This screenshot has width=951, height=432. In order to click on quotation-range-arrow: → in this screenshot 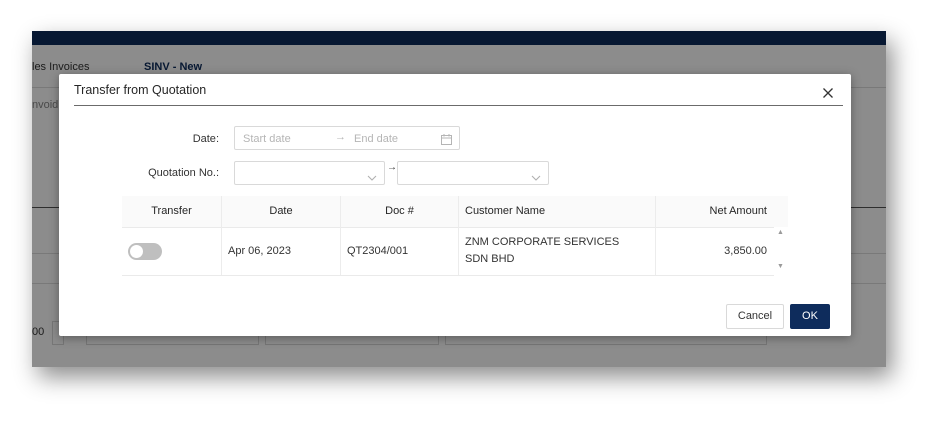, I will do `click(392, 167)`.